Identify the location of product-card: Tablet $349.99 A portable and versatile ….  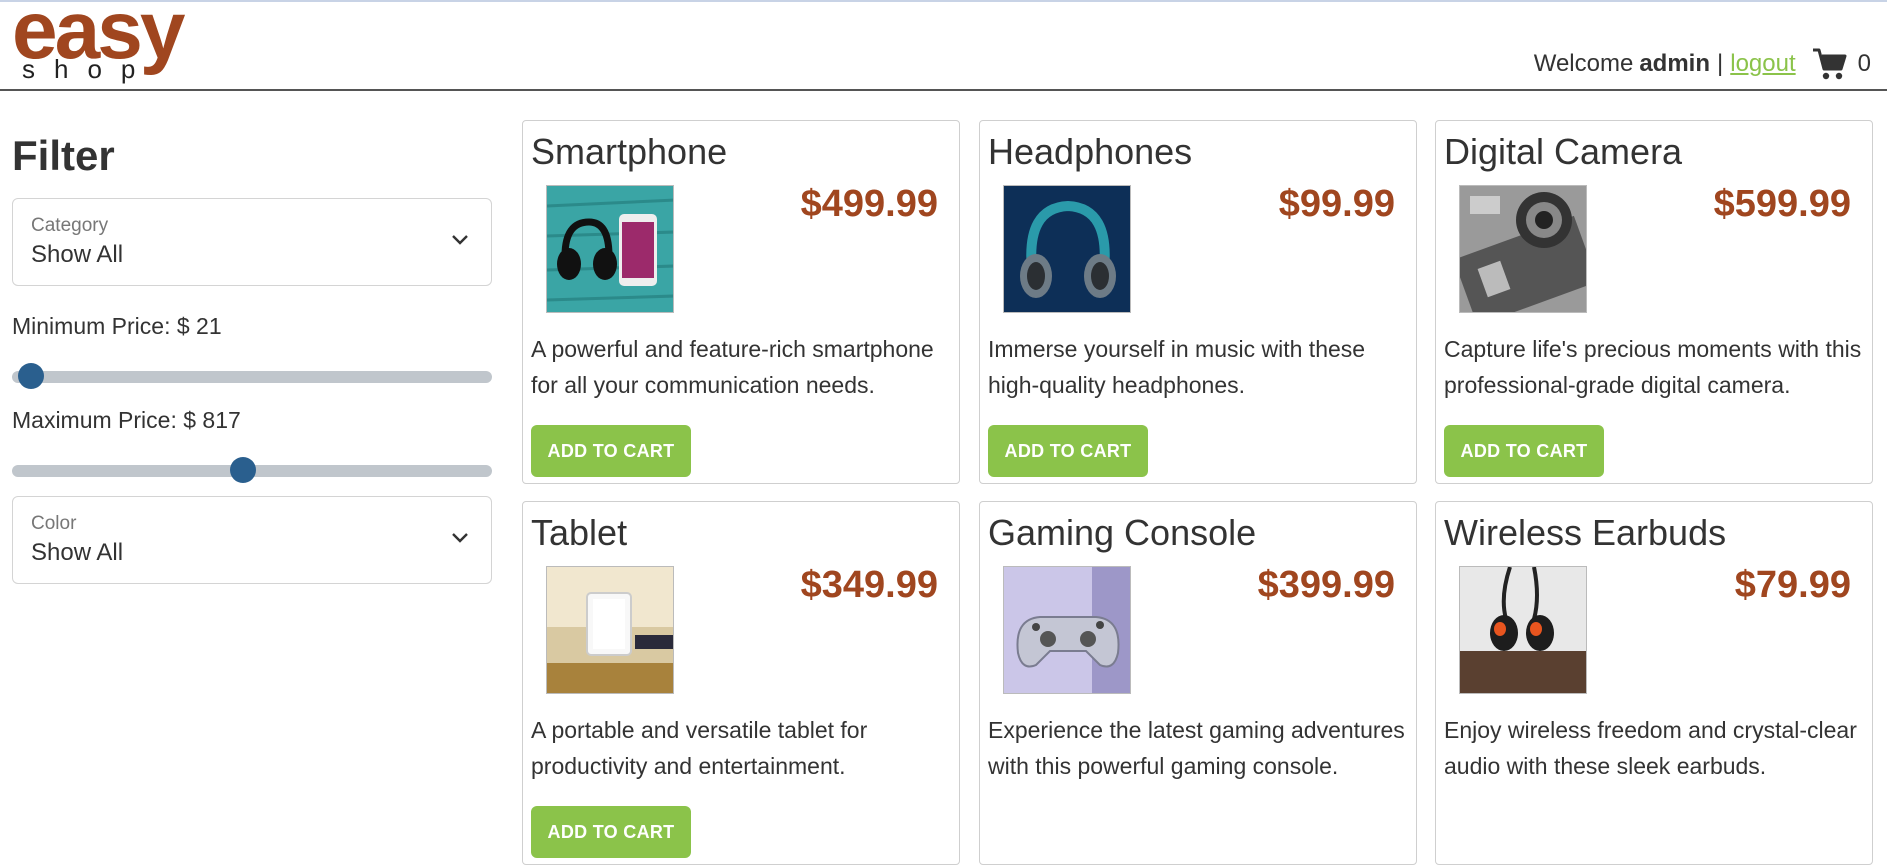
(741, 683).